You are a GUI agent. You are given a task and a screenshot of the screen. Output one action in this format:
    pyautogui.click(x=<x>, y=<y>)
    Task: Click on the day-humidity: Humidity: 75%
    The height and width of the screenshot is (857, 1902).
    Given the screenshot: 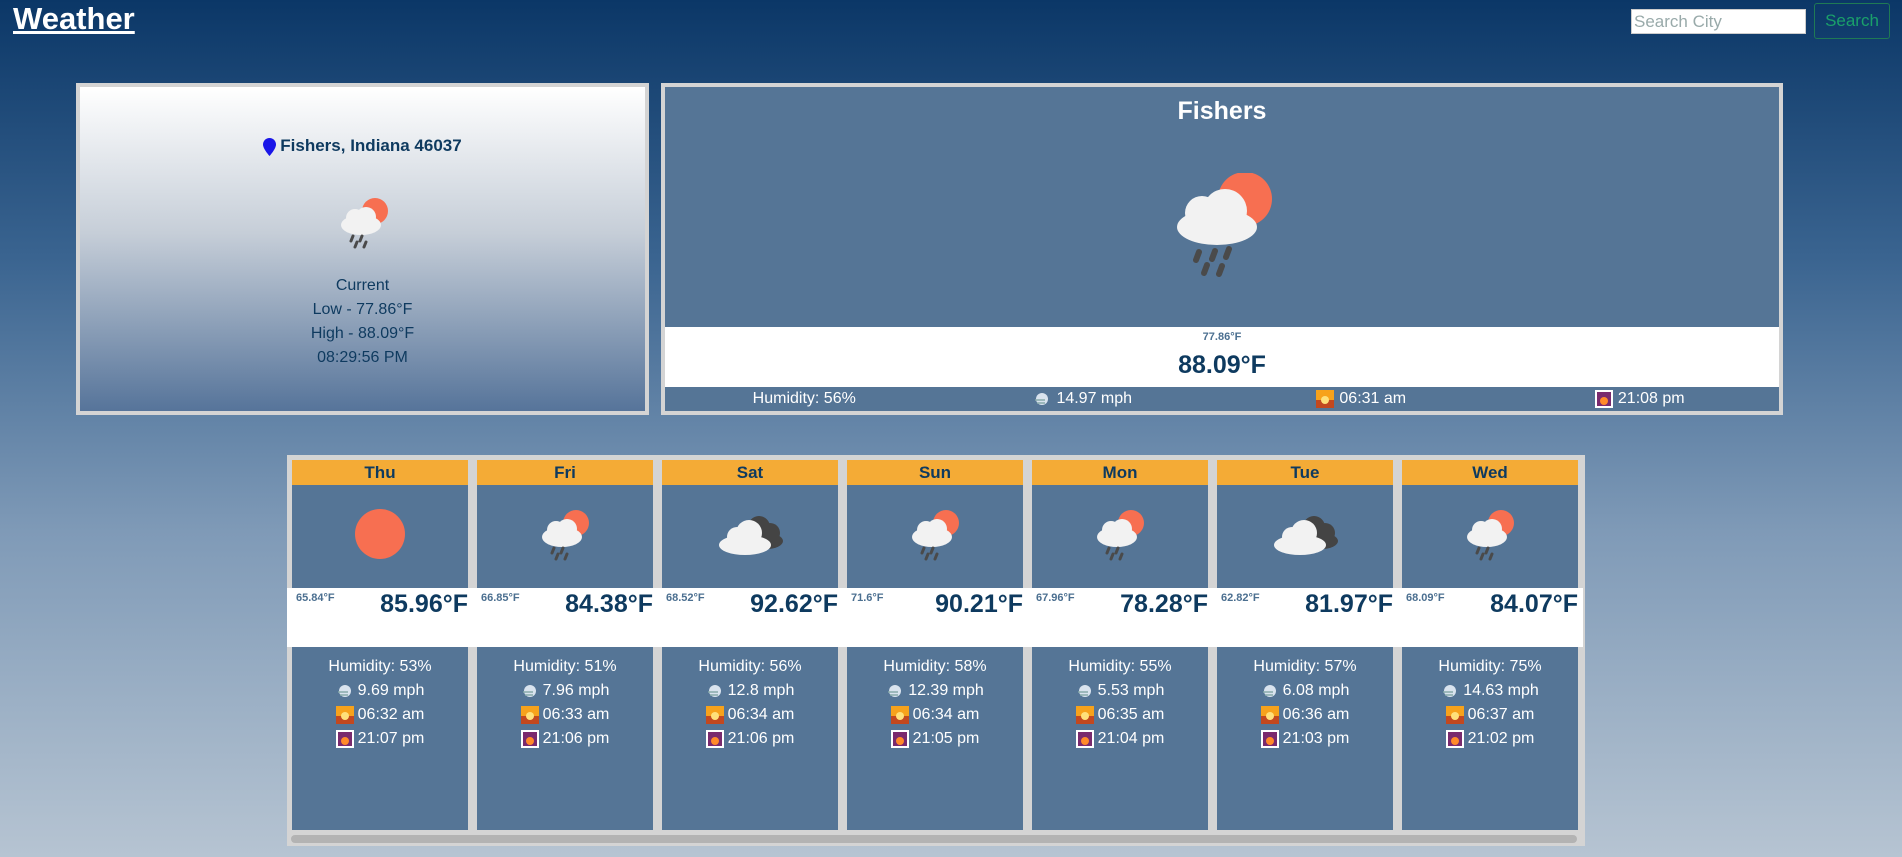 What is the action you would take?
    pyautogui.click(x=1490, y=666)
    